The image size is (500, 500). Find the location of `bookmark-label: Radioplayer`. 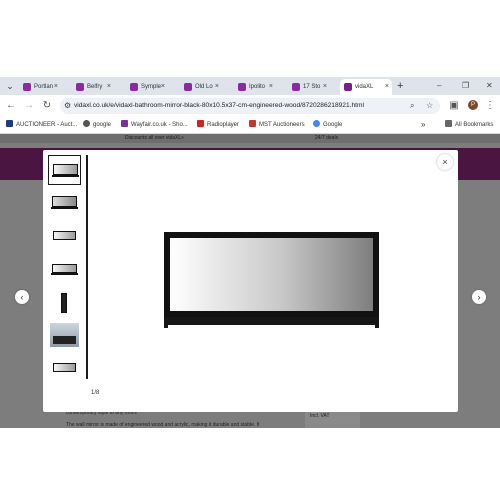

bookmark-label: Radioplayer is located at coordinates (223, 125).